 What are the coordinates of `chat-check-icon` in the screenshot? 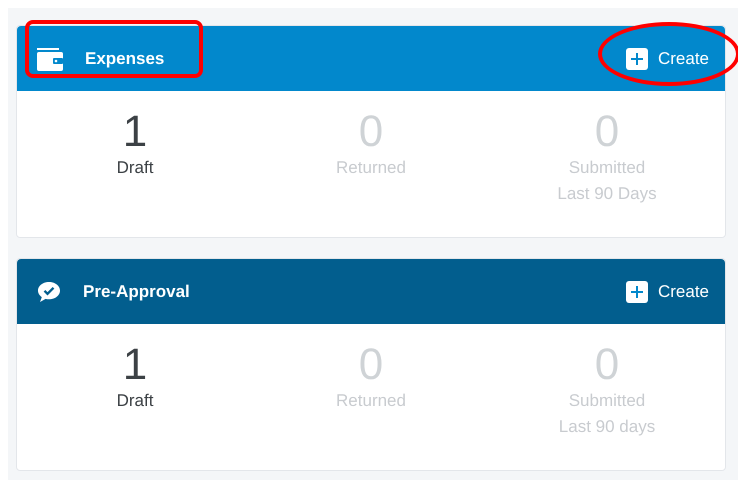 It's located at (49, 291).